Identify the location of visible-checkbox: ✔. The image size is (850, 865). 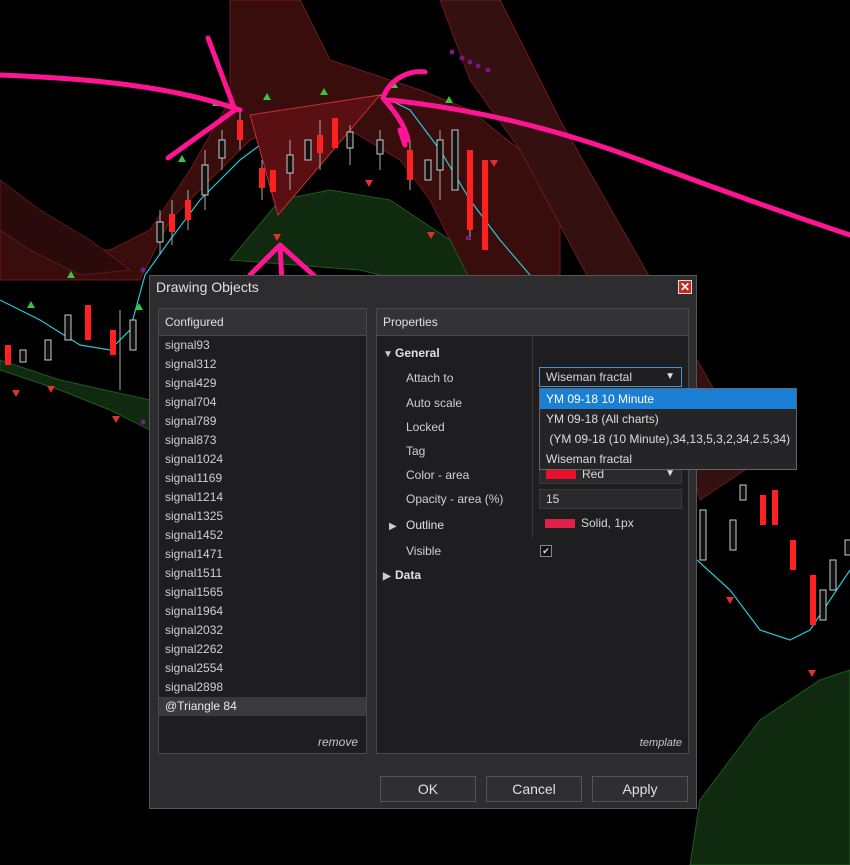
(546, 551).